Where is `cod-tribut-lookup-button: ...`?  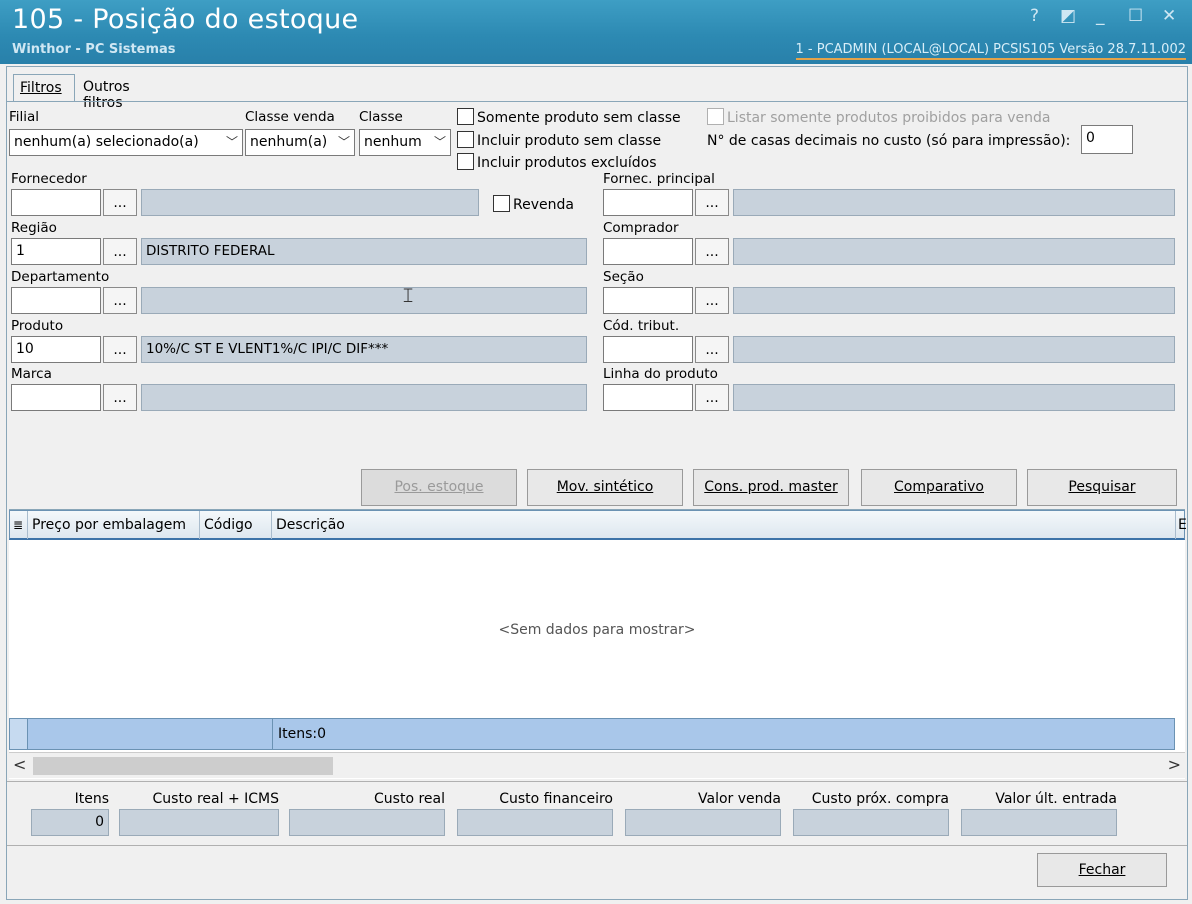 cod-tribut-lookup-button: ... is located at coordinates (712, 349).